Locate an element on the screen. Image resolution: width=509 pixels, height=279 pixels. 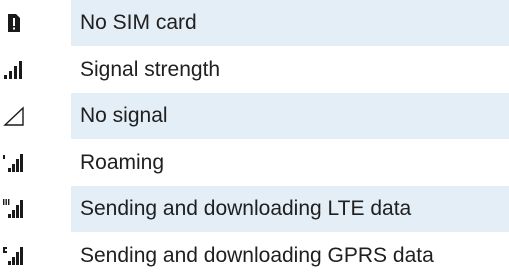
gprs-data-icon is located at coordinates (35, 256).